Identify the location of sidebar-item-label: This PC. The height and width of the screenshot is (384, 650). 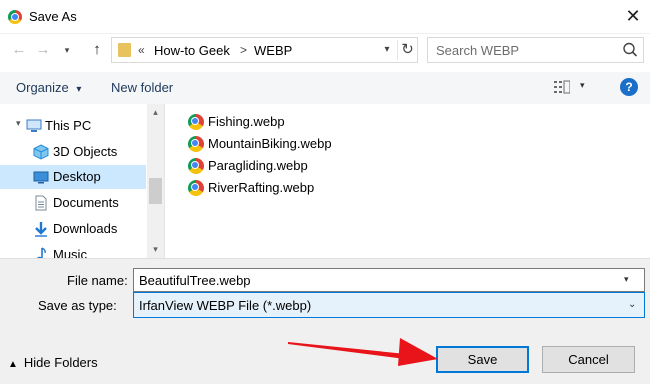
(68, 125).